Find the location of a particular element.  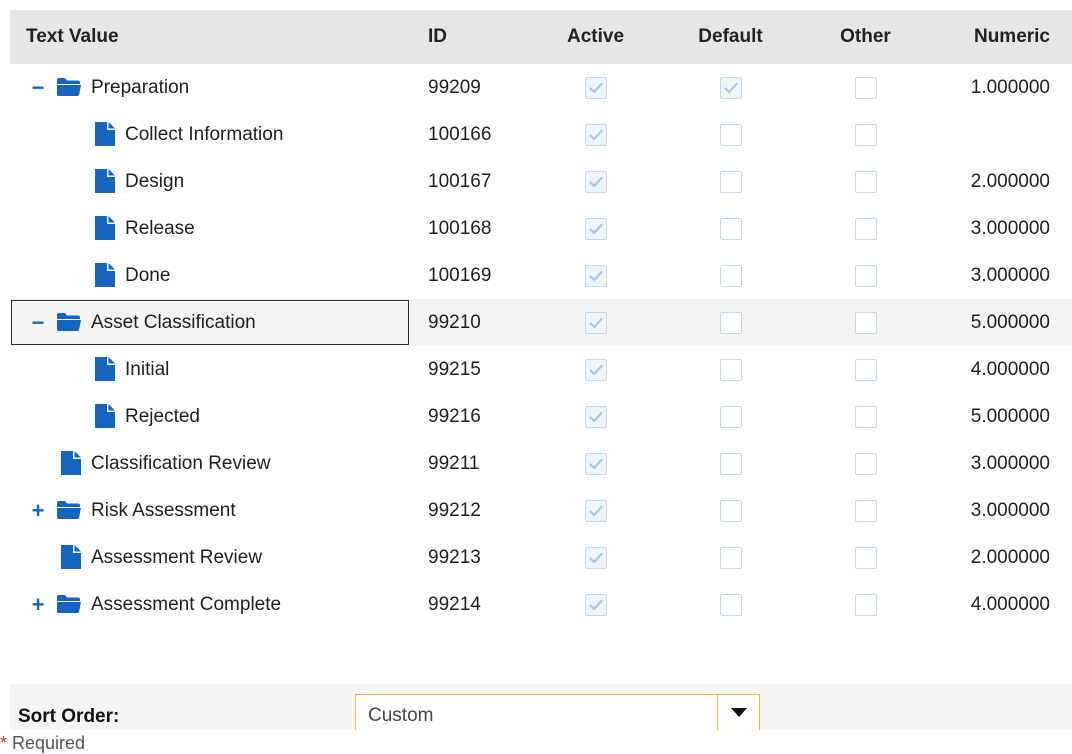

header-text-value: Text Value is located at coordinates (210, 37).